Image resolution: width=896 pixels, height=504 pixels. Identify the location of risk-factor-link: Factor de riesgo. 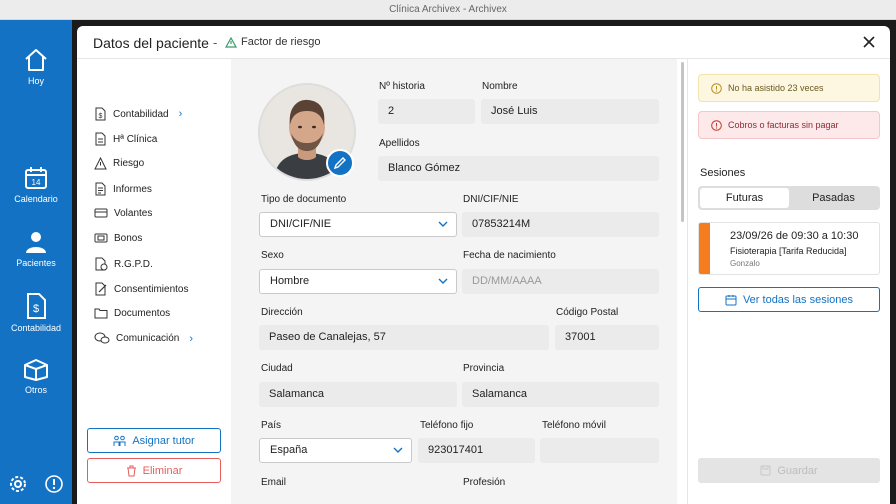
(272, 42).